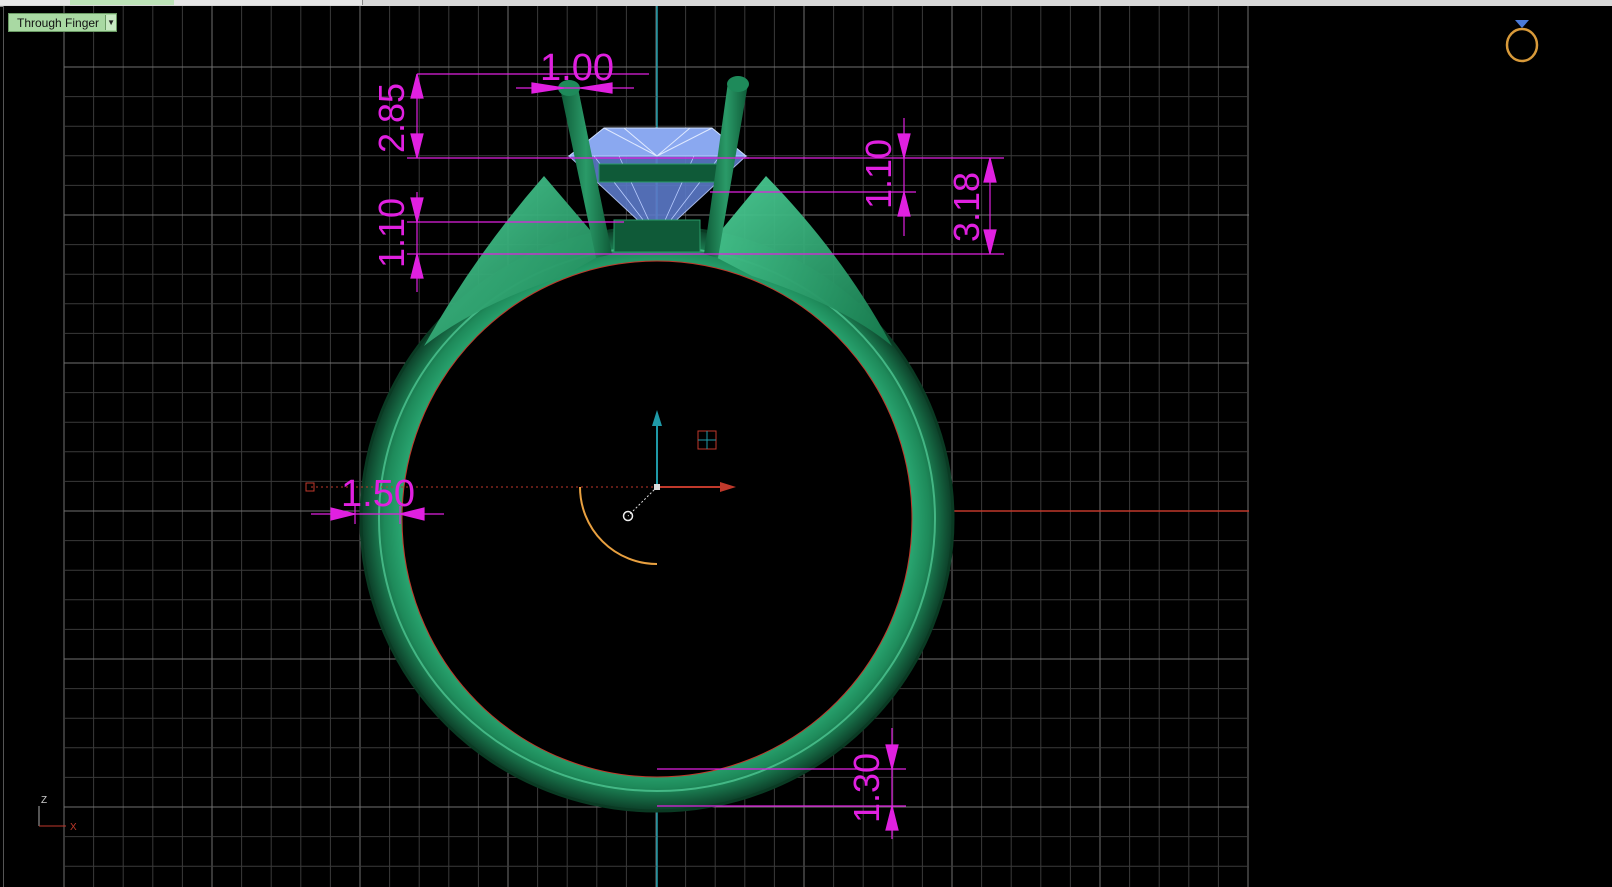 This screenshot has width=1612, height=887. What do you see at coordinates (378, 494) in the screenshot?
I see `dim-shank-width: 1.50` at bounding box center [378, 494].